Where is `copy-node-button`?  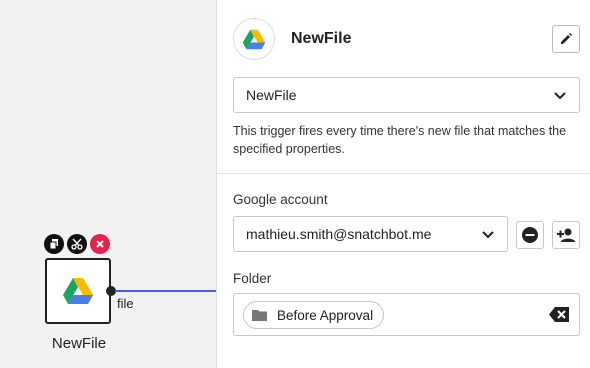 copy-node-button is located at coordinates (54, 244).